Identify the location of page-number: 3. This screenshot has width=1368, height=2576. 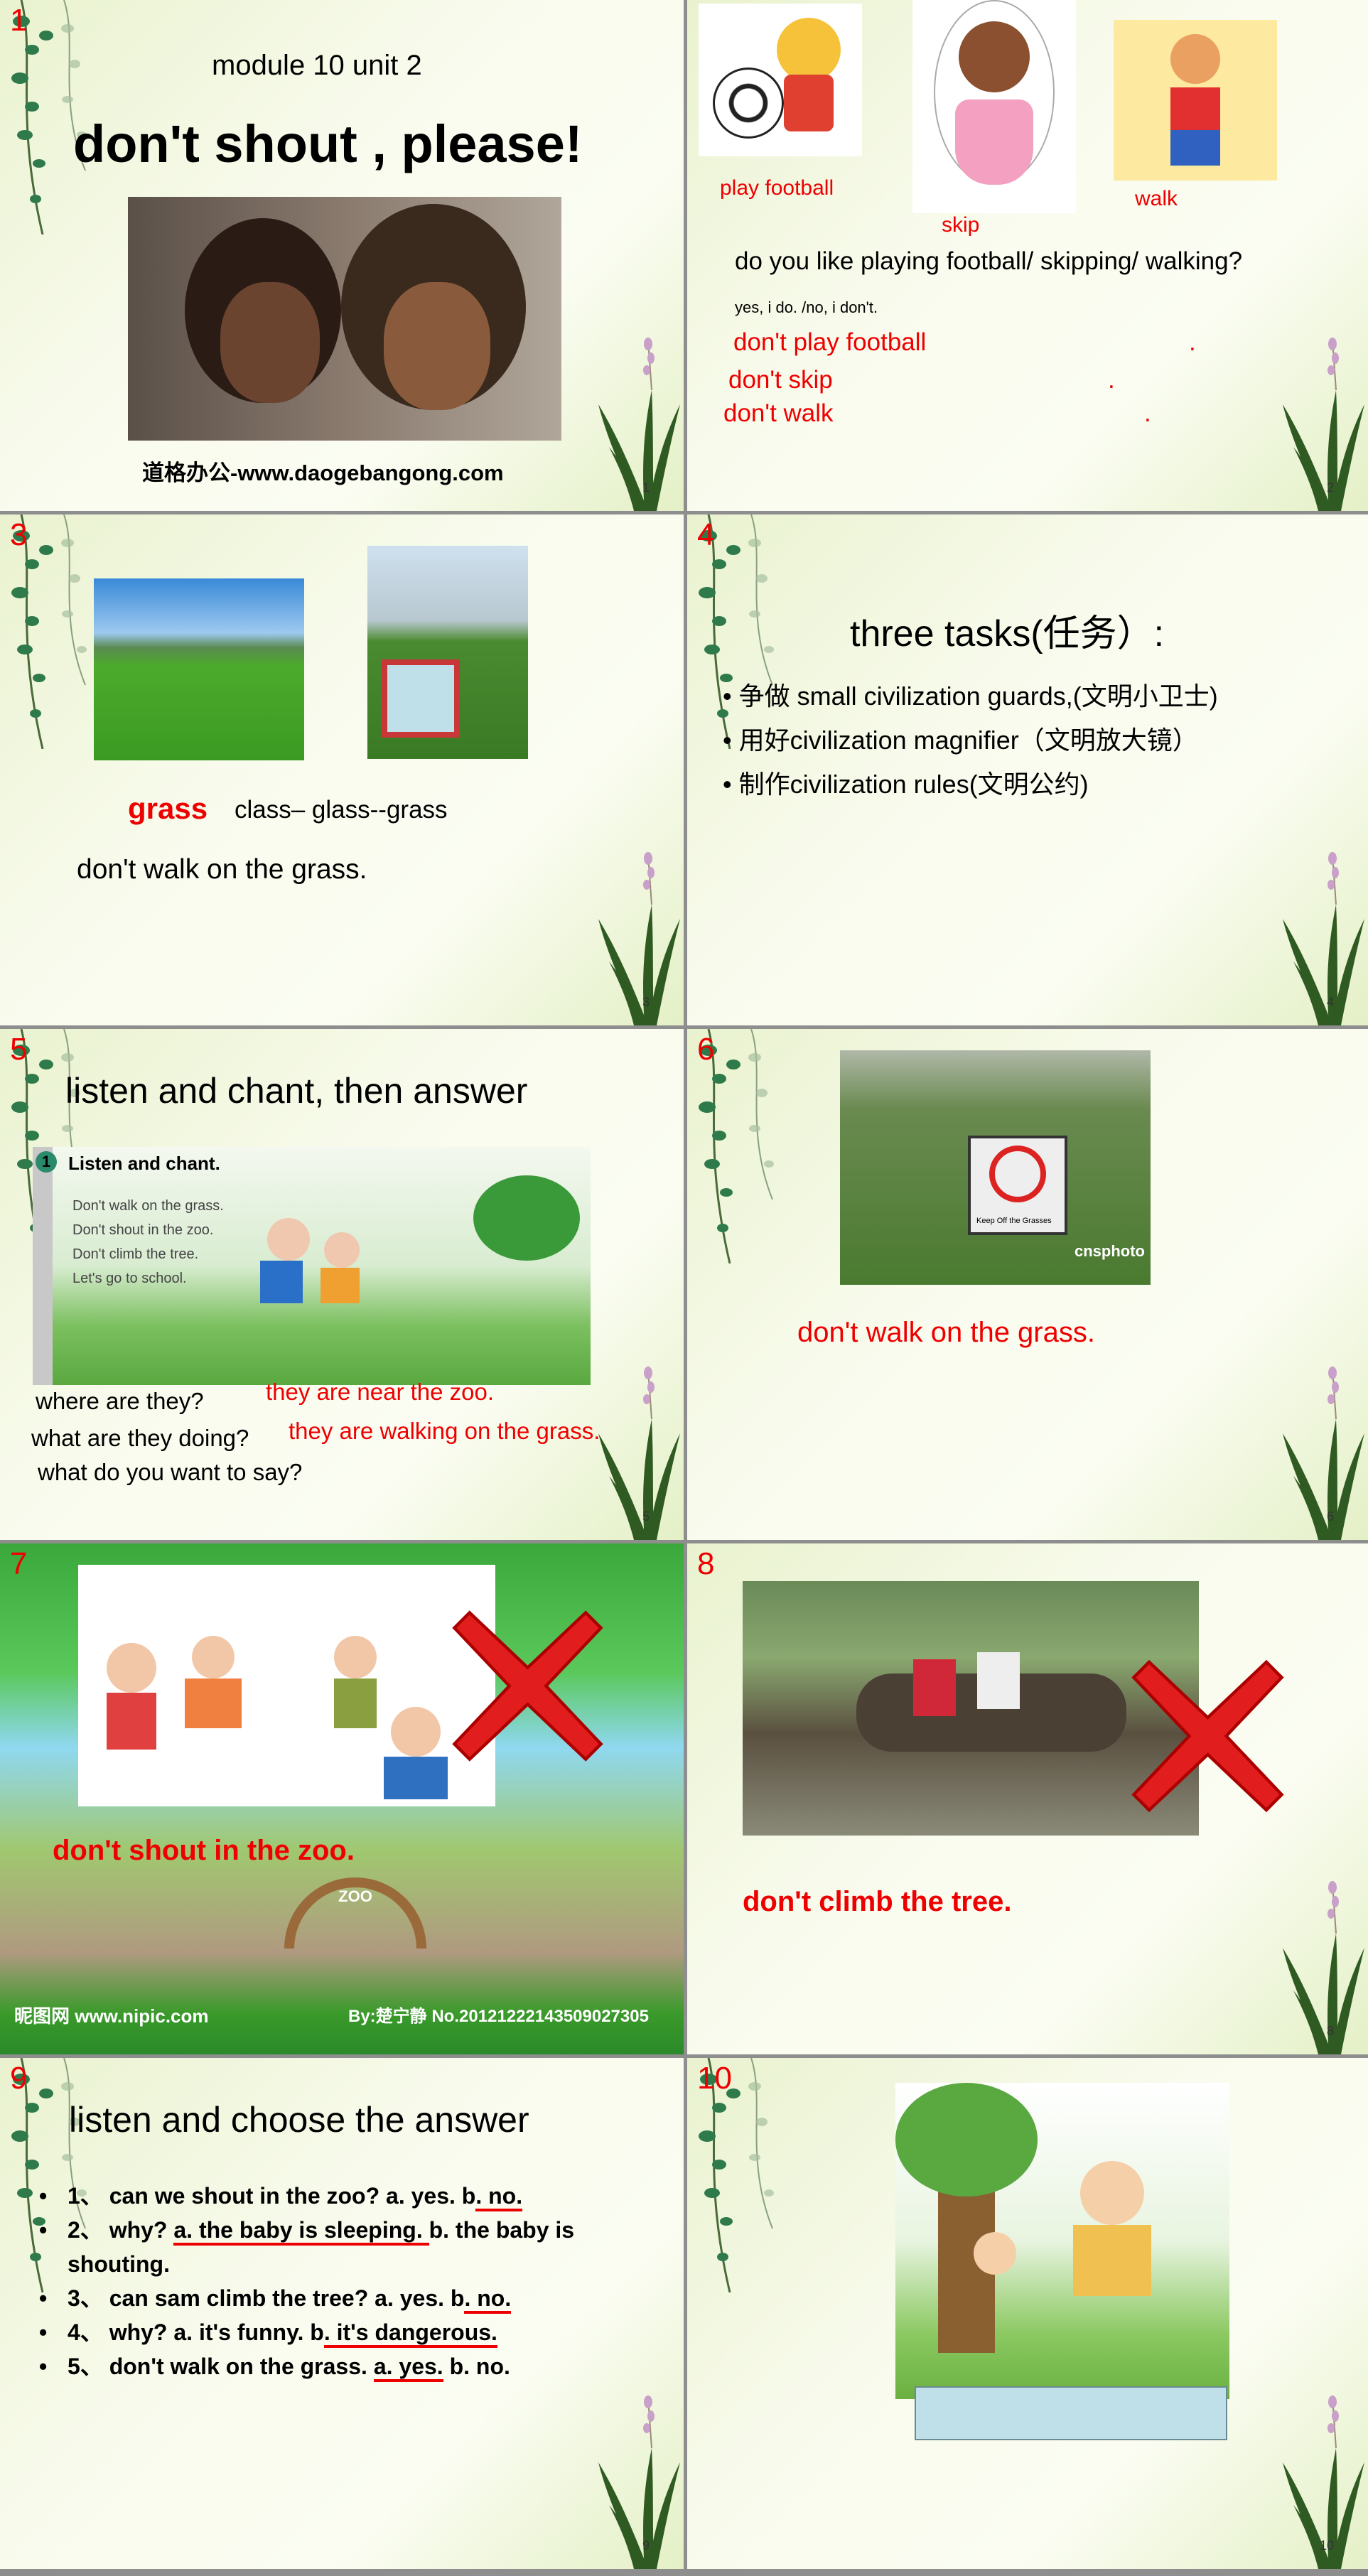
(646, 1002).